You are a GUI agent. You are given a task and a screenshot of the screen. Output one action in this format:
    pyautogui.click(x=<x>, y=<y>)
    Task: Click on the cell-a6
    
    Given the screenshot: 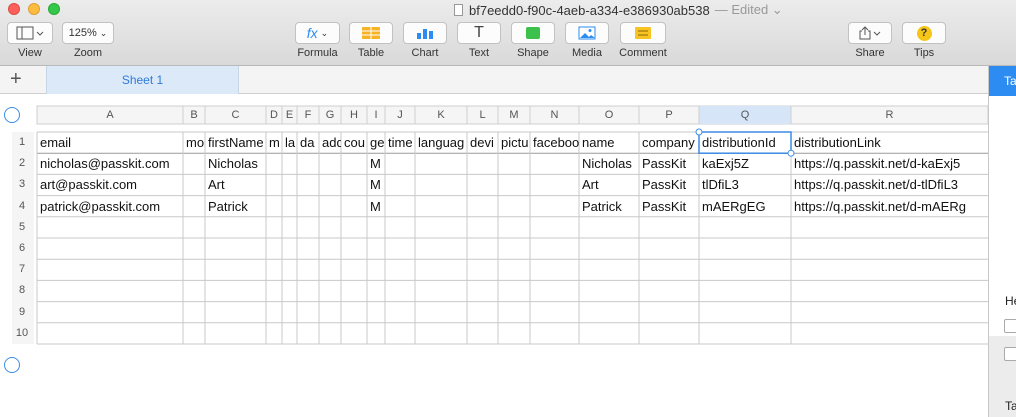 What is the action you would take?
    pyautogui.click(x=110, y=248)
    